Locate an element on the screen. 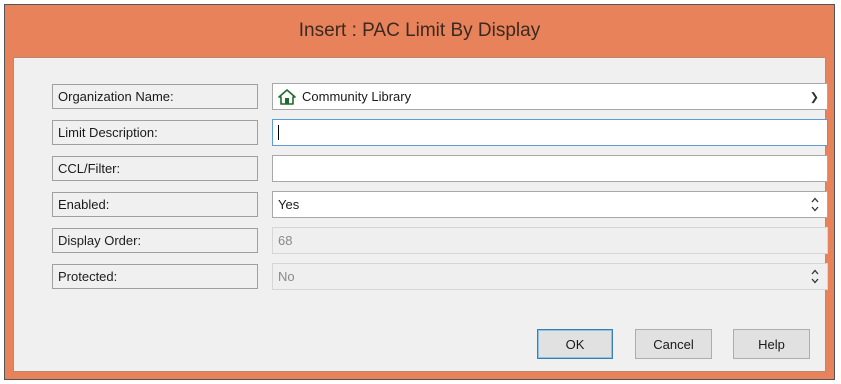  display-order-label: Display Order: is located at coordinates (155, 240).